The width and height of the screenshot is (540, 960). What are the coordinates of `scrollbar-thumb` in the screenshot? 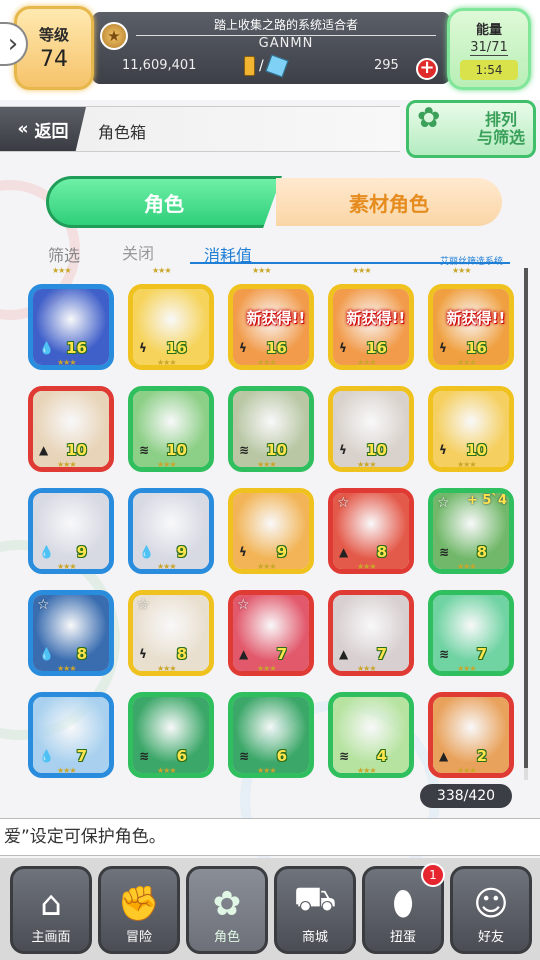 It's located at (526, 518).